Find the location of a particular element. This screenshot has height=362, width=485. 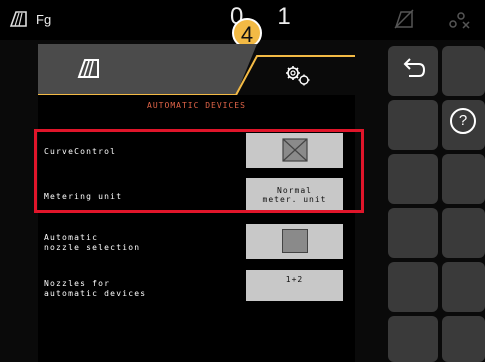

nozzles-auto-select: 1+2 is located at coordinates (294, 285).